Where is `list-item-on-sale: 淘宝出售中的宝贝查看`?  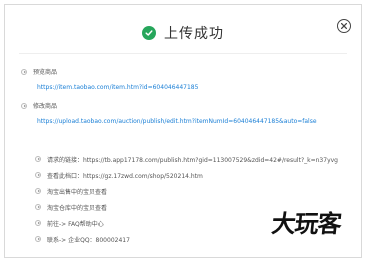 list-item-on-sale: 淘宝出售中的宝贝查看 is located at coordinates (186, 191).